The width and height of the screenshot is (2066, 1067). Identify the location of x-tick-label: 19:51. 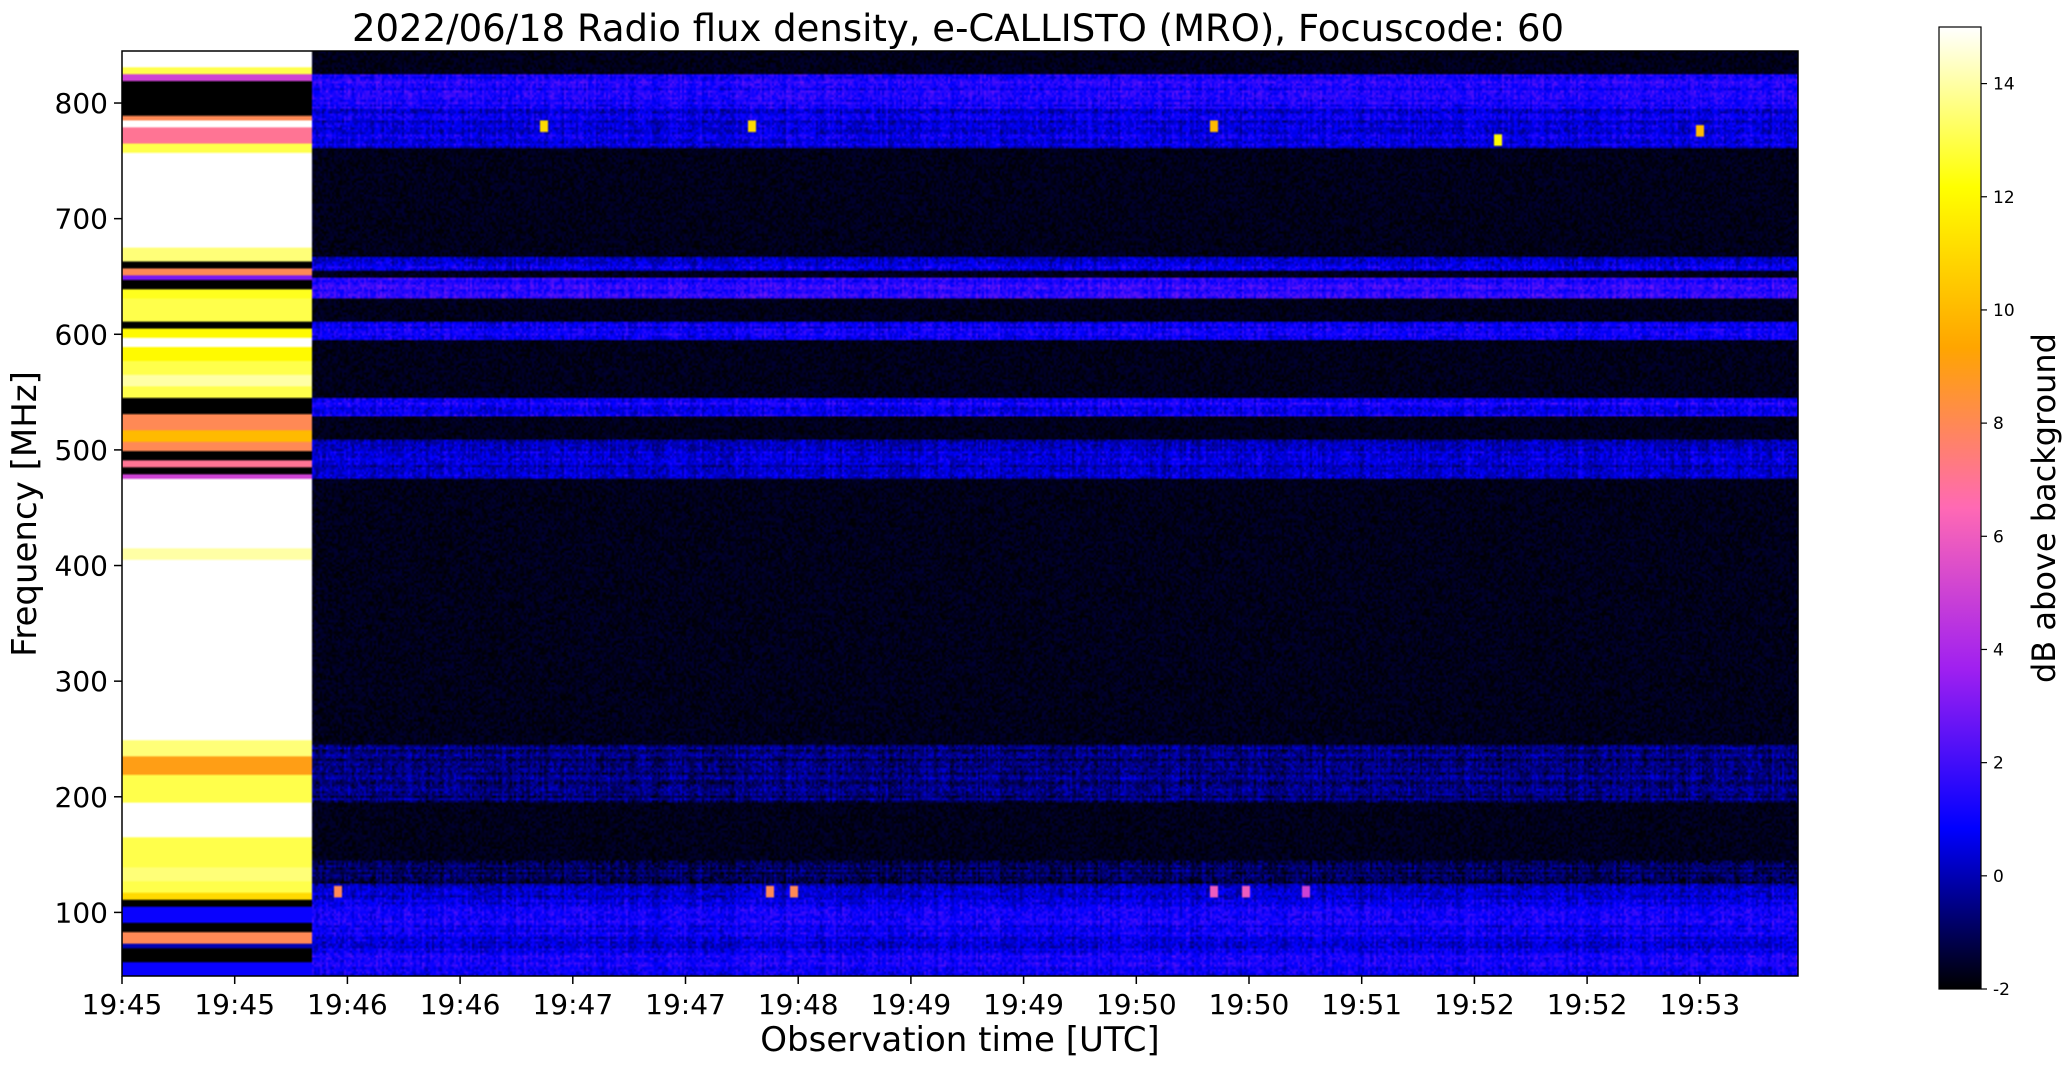
(1361, 1004).